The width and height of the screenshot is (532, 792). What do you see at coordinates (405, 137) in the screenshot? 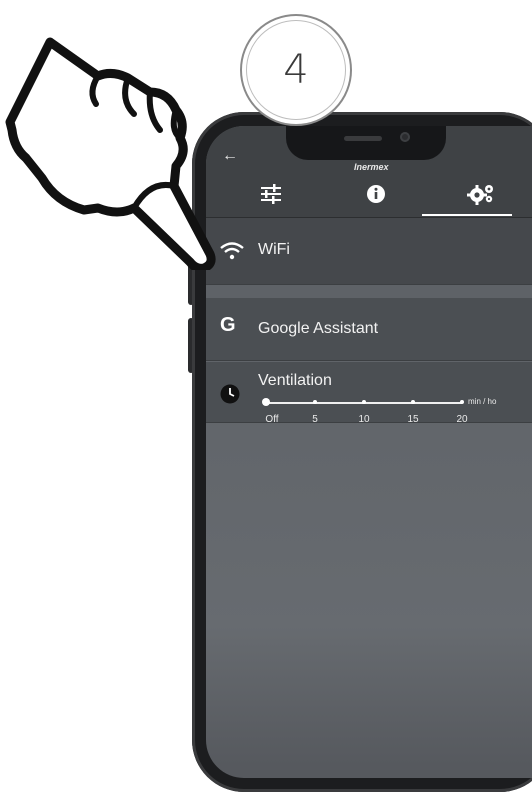
I see `front-camera` at bounding box center [405, 137].